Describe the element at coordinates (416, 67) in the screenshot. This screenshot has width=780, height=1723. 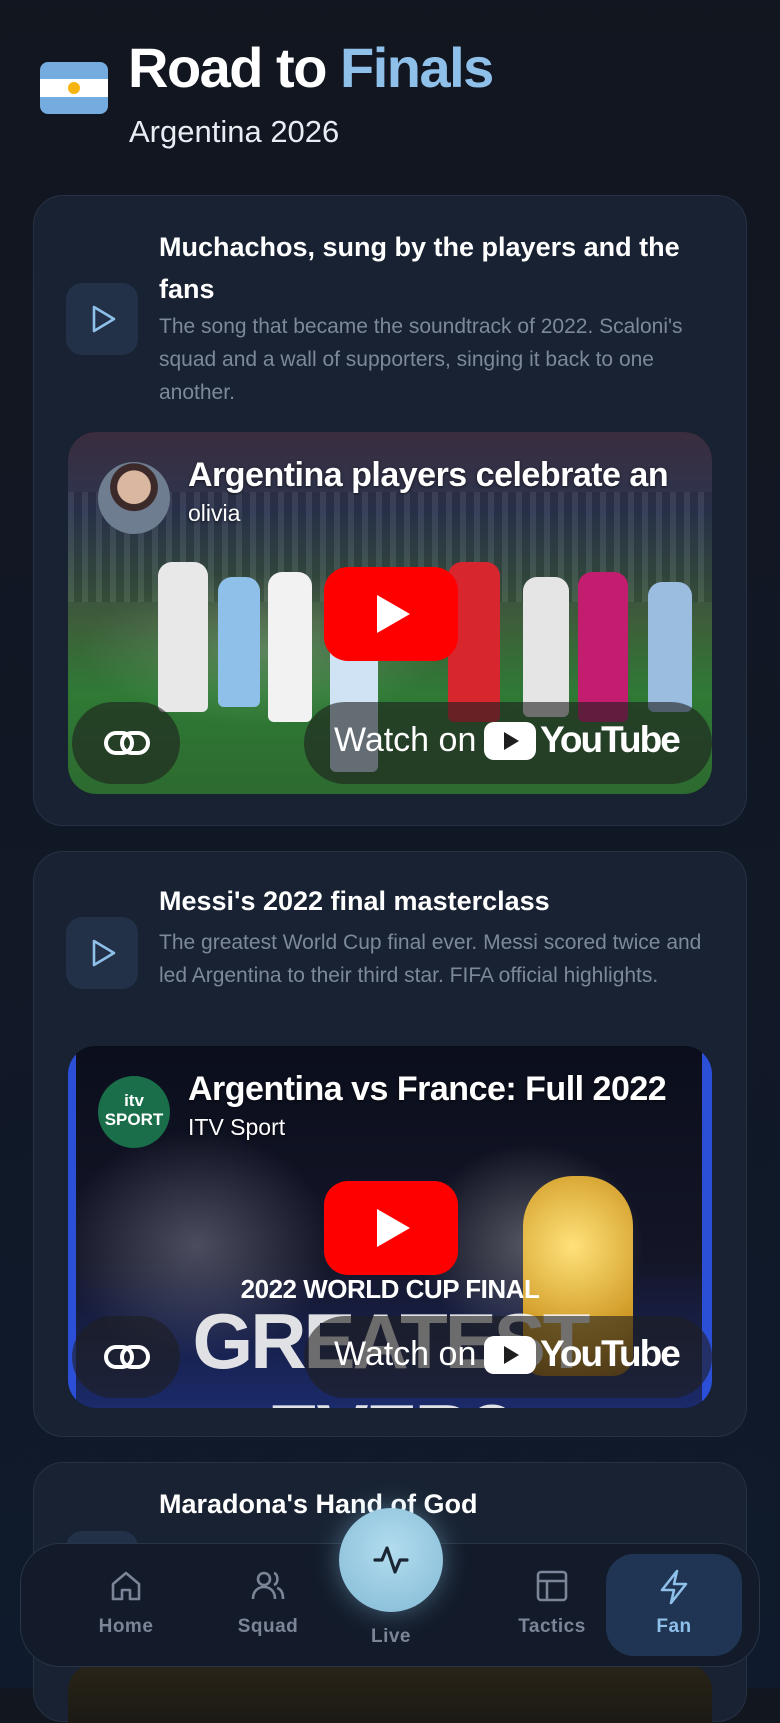
I see `page-title-part2: Finals` at that location.